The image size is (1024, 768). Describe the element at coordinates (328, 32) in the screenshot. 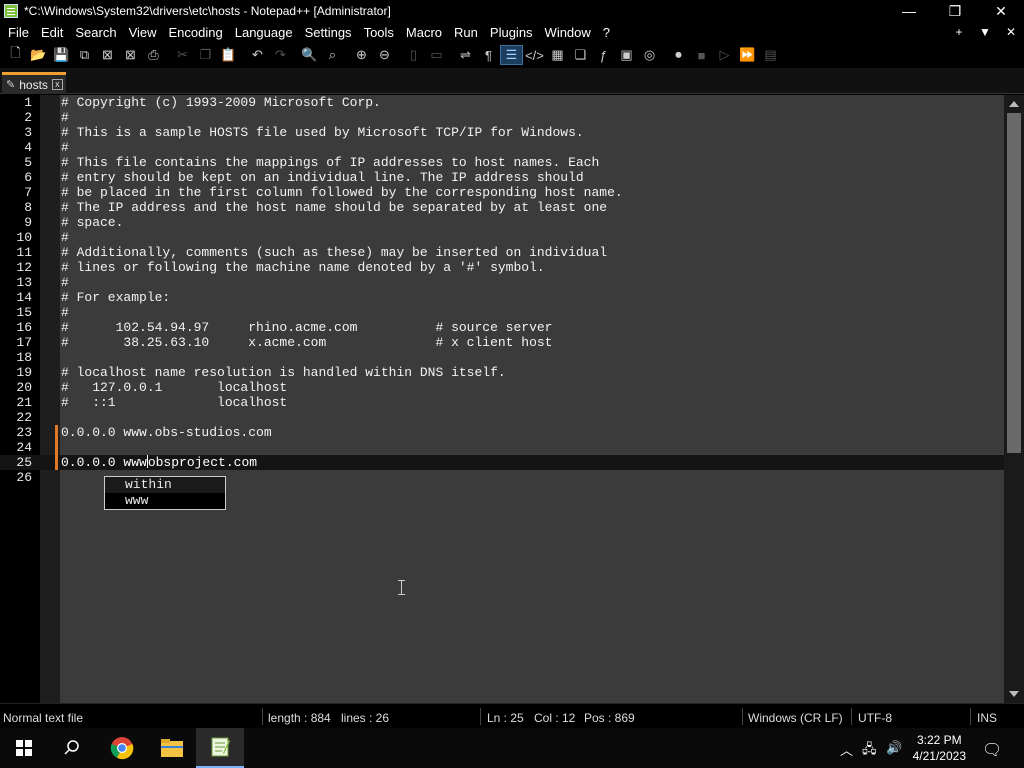

I see `menu-settings: Settings` at that location.